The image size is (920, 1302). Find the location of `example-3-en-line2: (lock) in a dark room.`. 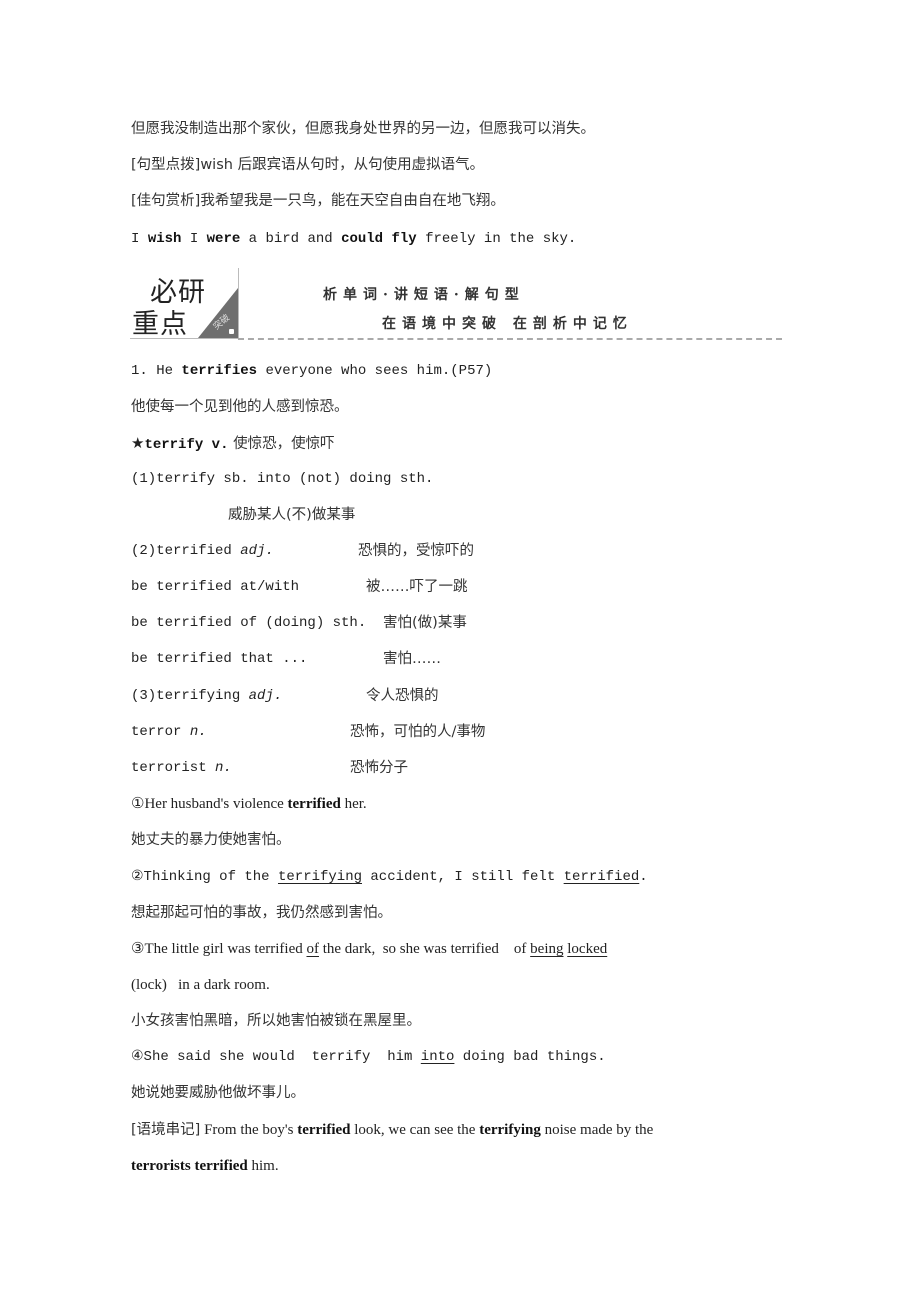

example-3-en-line2: (lock) in a dark room. is located at coordinates (200, 985).